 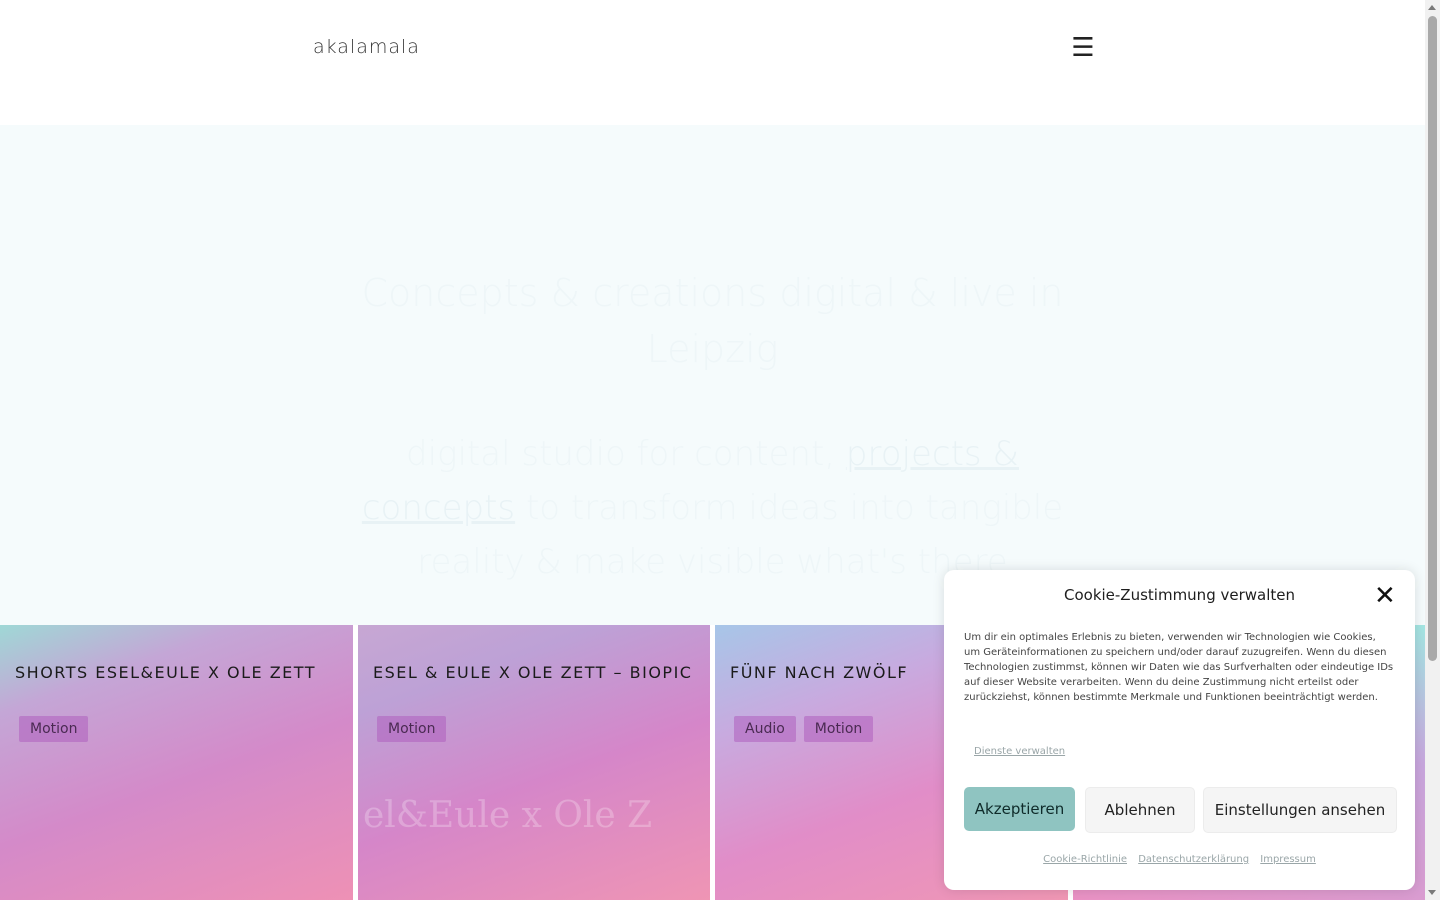 I want to click on cookie-dialog-title: Cookie-Zustimmung verwalten, so click(x=1179, y=595).